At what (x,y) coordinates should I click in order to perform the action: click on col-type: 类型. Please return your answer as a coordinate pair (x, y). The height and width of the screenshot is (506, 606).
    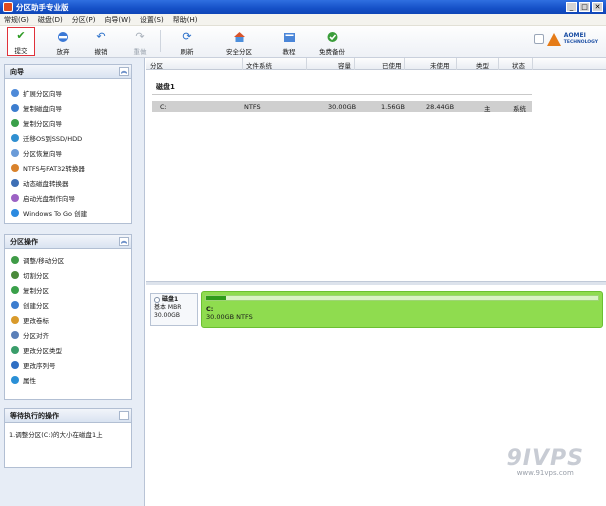
    Looking at the image, I should click on (482, 65).